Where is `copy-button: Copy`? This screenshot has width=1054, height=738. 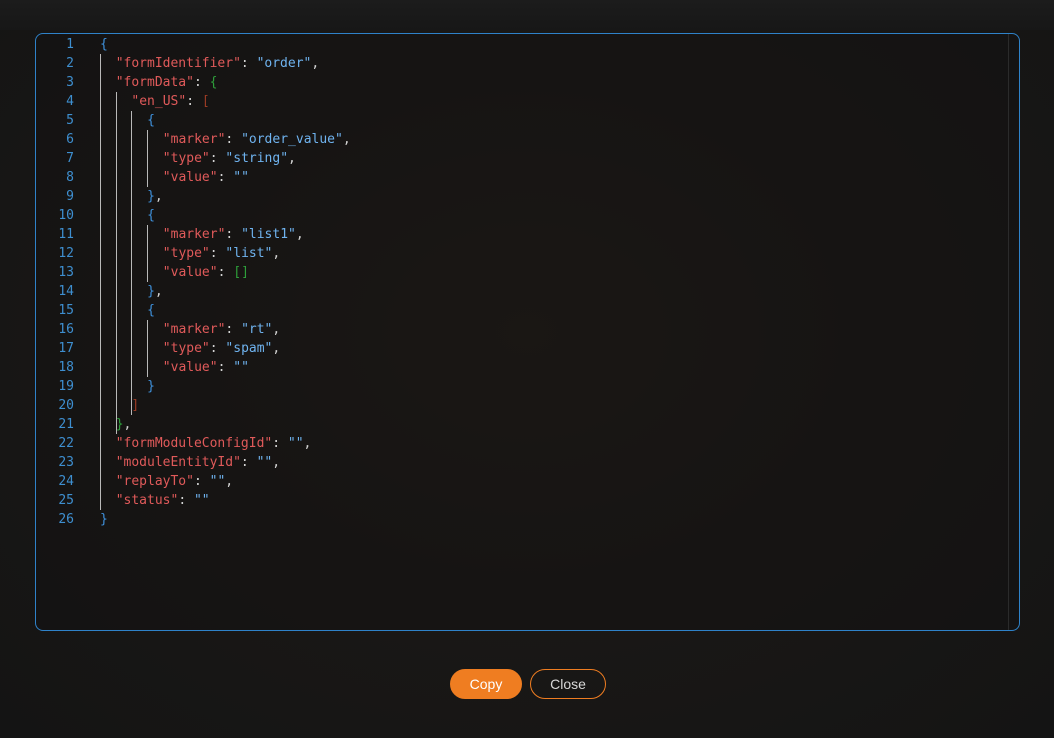
copy-button: Copy is located at coordinates (486, 684).